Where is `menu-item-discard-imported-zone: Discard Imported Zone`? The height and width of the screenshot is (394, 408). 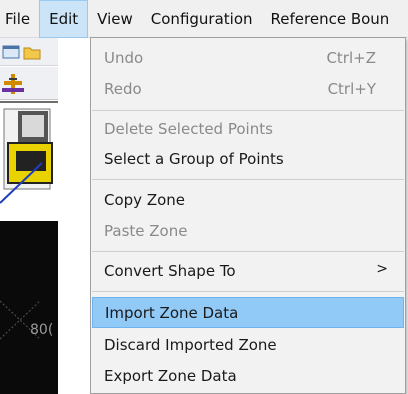 menu-item-discard-imported-zone: Discard Imported Zone is located at coordinates (248, 345).